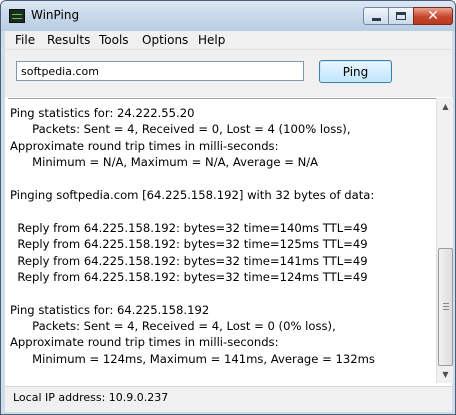  Describe the element at coordinates (445, 374) in the screenshot. I see `arrow-down-icon: ▼` at that location.